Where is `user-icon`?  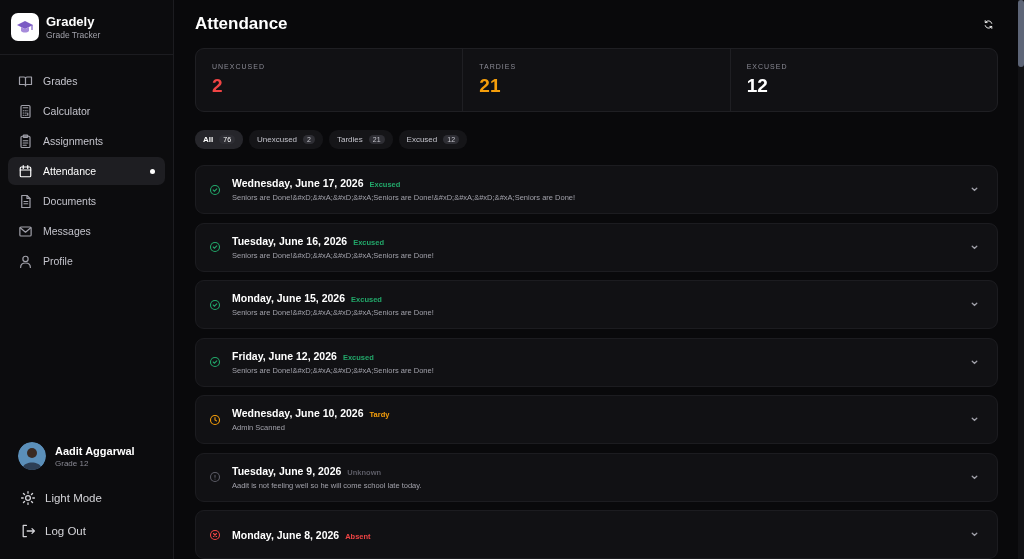 user-icon is located at coordinates (25, 261).